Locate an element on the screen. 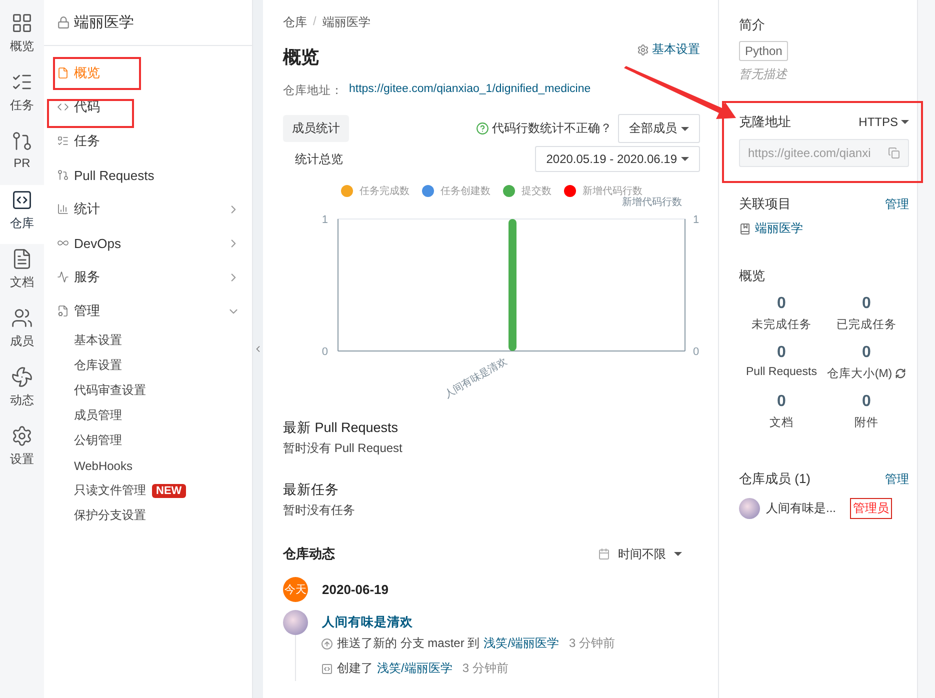 The height and width of the screenshot is (698, 935). nav-subitem: 保护分支设置 is located at coordinates (154, 515).